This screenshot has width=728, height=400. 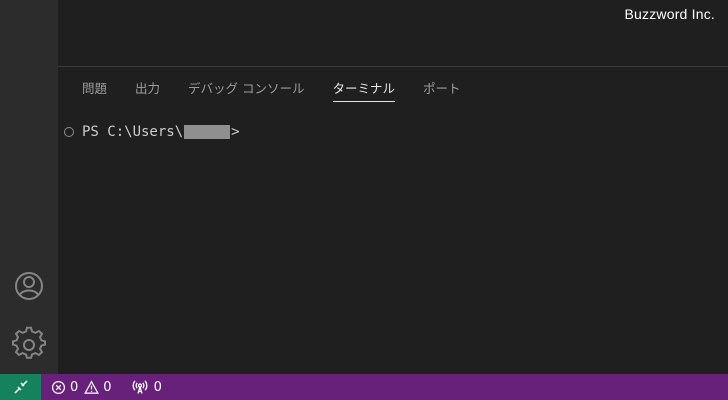 What do you see at coordinates (29, 286) in the screenshot?
I see `account-icon` at bounding box center [29, 286].